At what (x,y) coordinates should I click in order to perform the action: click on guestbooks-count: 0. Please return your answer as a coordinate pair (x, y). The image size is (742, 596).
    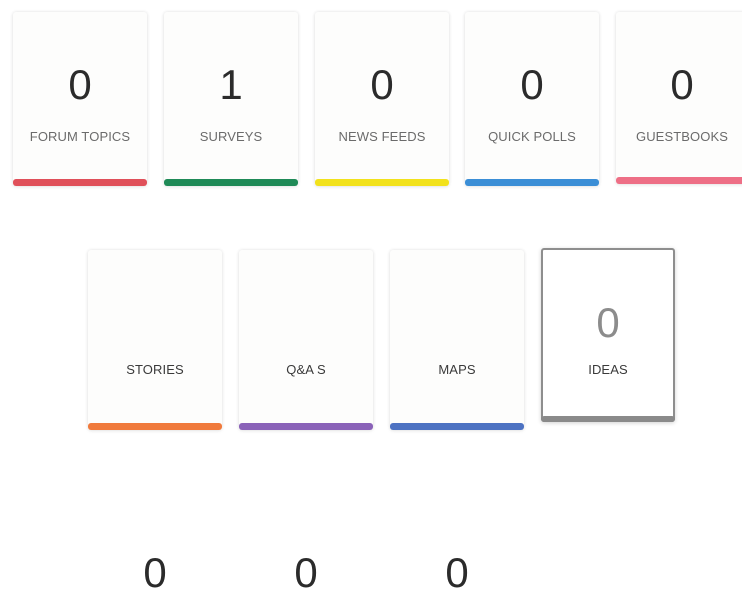
    Looking at the image, I should click on (682, 84).